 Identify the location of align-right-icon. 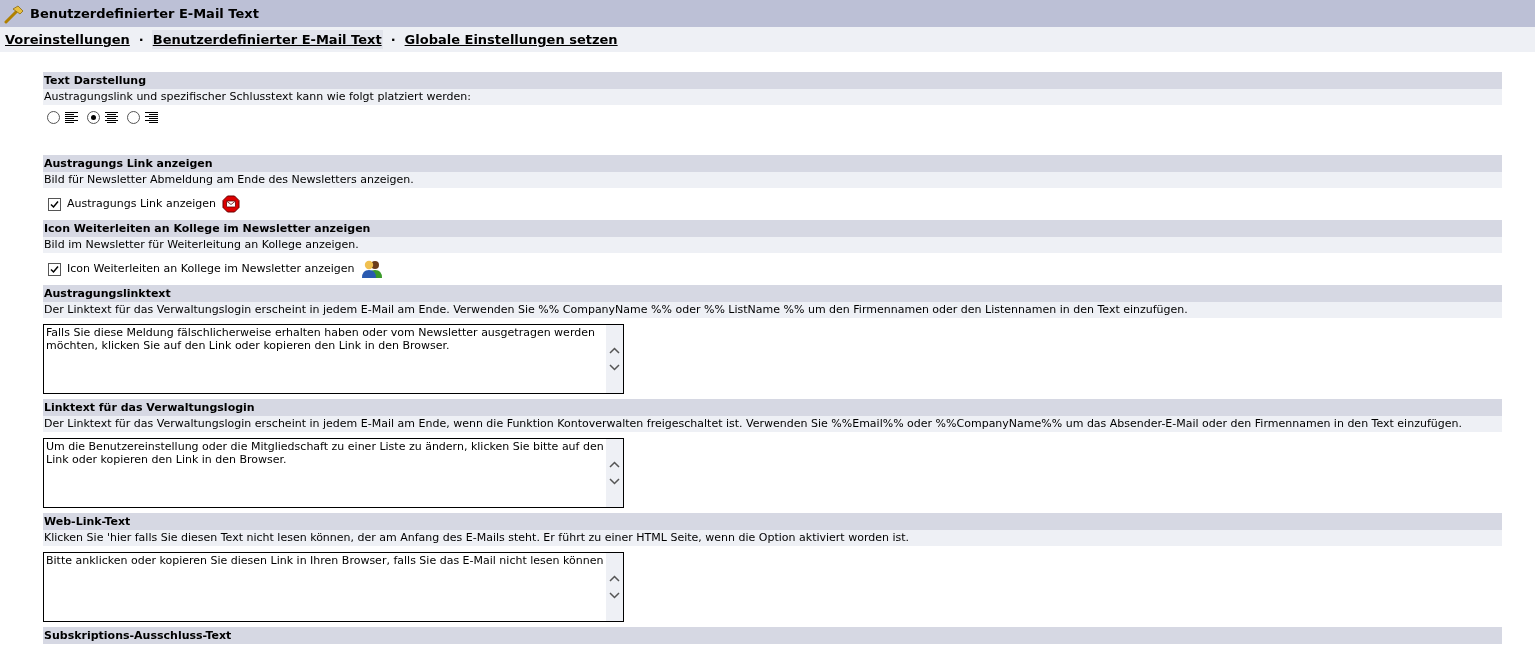
(151, 117).